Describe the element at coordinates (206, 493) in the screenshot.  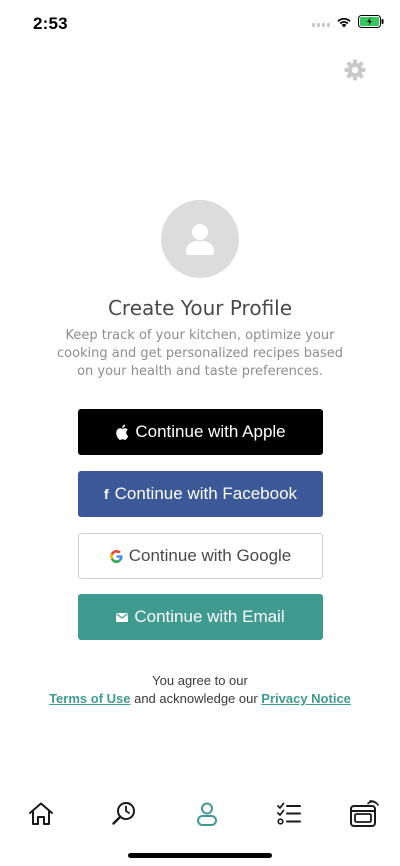
I see `continue-with-facebook-label: Continue with Facebook` at that location.